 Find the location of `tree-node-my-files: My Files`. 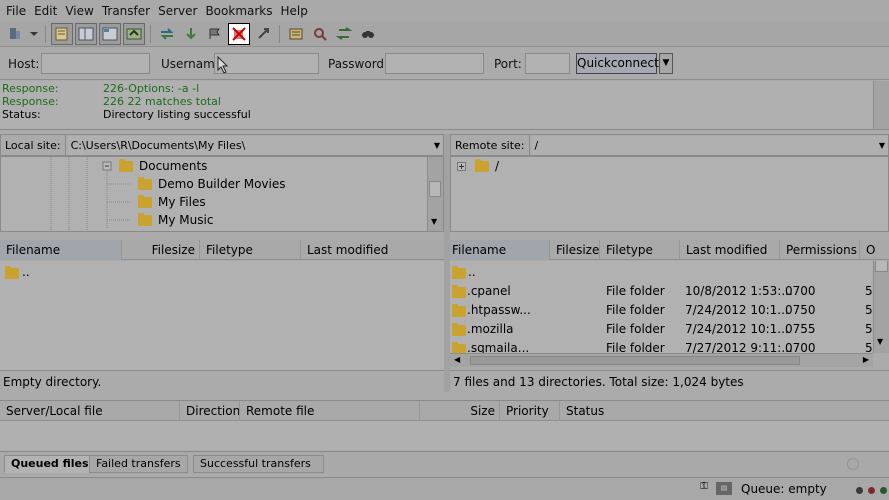

tree-node-my-files: My Files is located at coordinates (172, 202).